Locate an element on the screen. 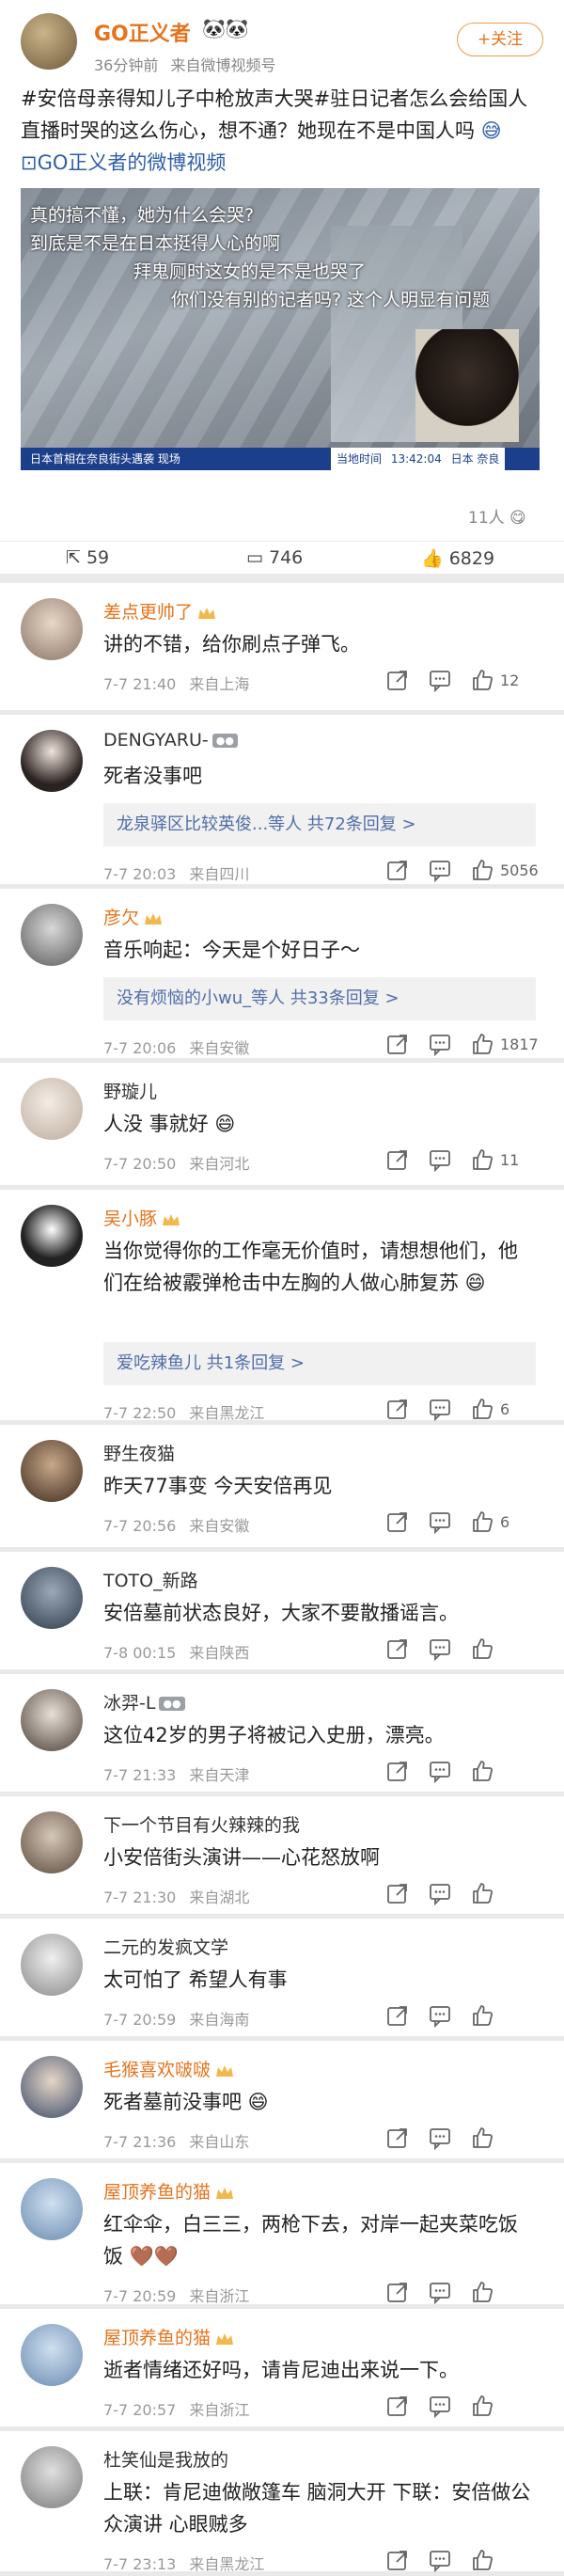 The image size is (564, 2576). commenter-name: 杜笑仙是我放的 is located at coordinates (165, 2459).